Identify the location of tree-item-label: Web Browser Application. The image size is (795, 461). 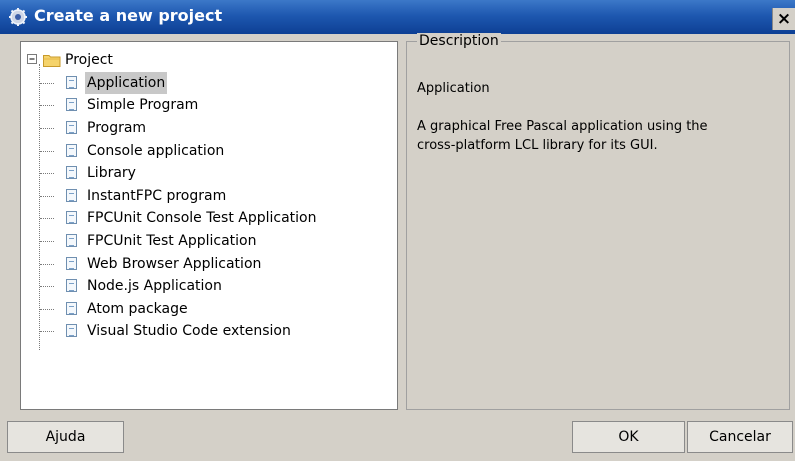
(174, 264).